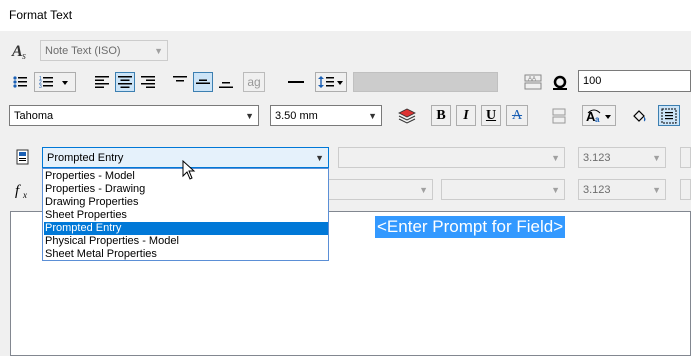  I want to click on title-bar: Format Text, so click(345, 15).